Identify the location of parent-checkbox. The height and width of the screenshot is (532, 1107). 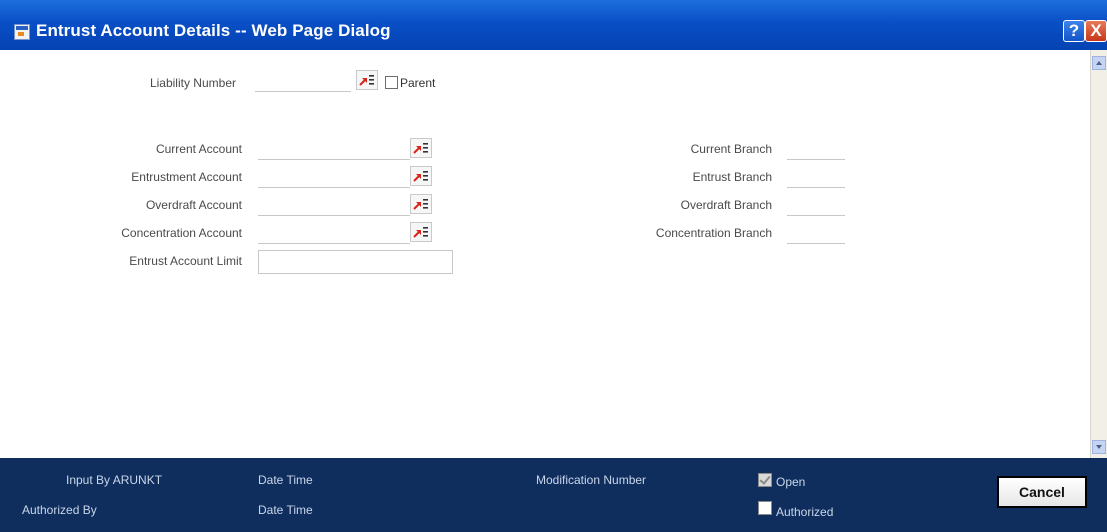
(391, 82).